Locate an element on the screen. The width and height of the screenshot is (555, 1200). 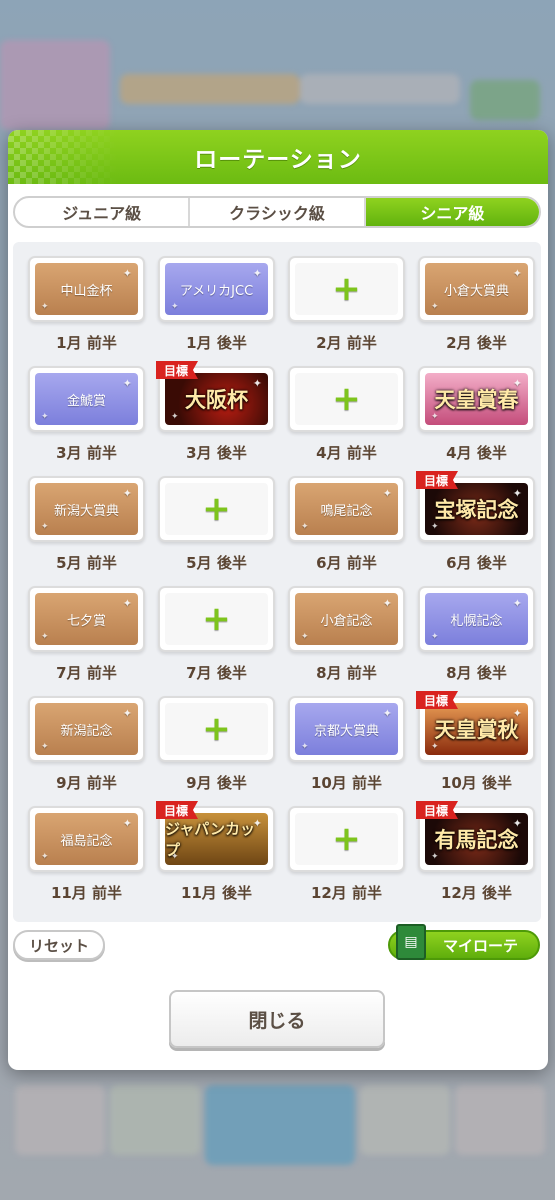
race-period-label: 10月 後半 is located at coordinates (476, 783).